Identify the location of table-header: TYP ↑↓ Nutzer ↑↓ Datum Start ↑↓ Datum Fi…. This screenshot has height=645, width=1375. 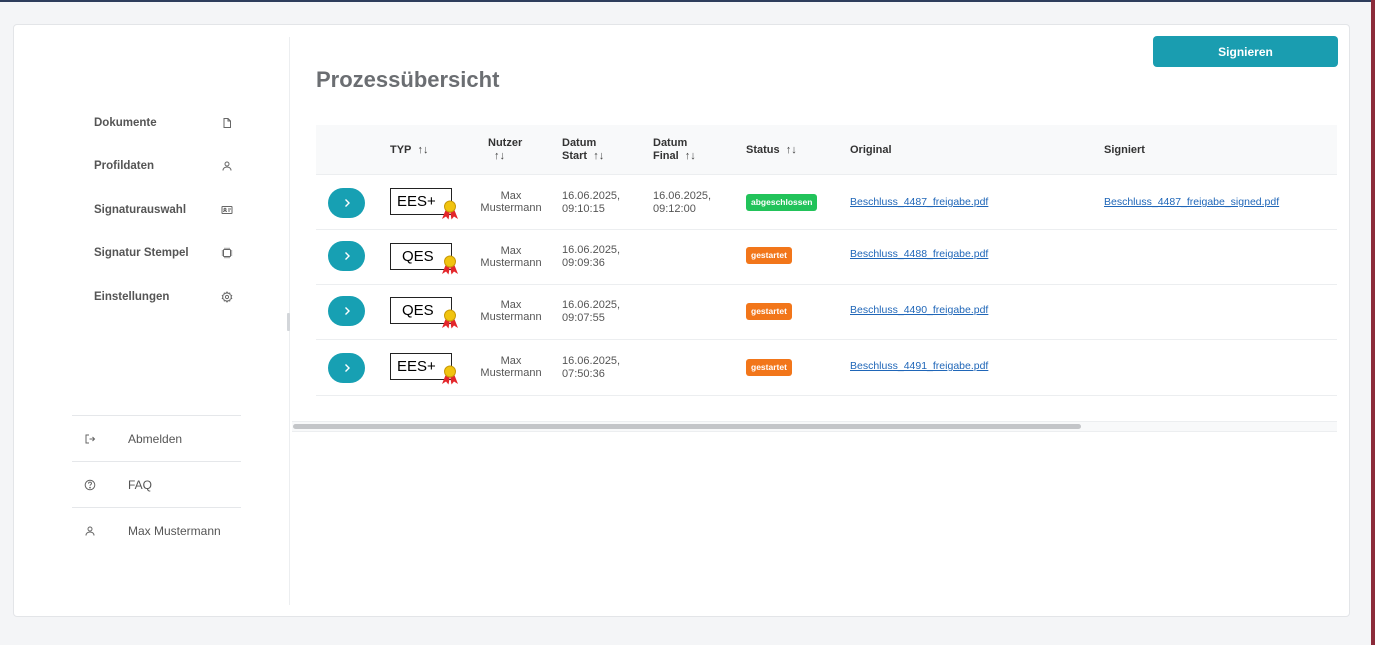
(826, 150).